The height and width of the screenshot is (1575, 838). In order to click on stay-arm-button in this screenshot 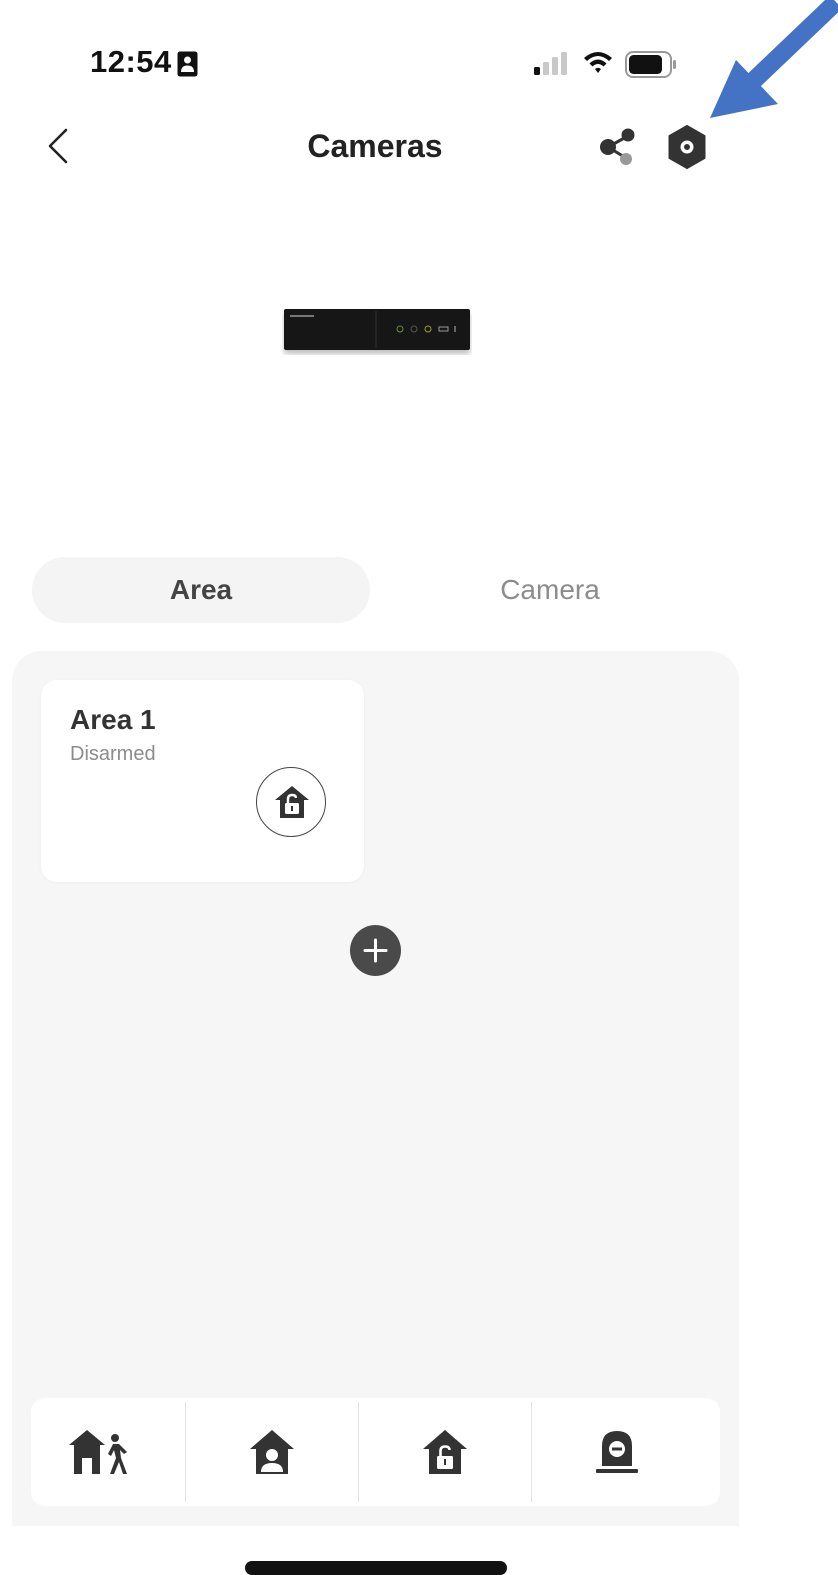, I will do `click(272, 1452)`.